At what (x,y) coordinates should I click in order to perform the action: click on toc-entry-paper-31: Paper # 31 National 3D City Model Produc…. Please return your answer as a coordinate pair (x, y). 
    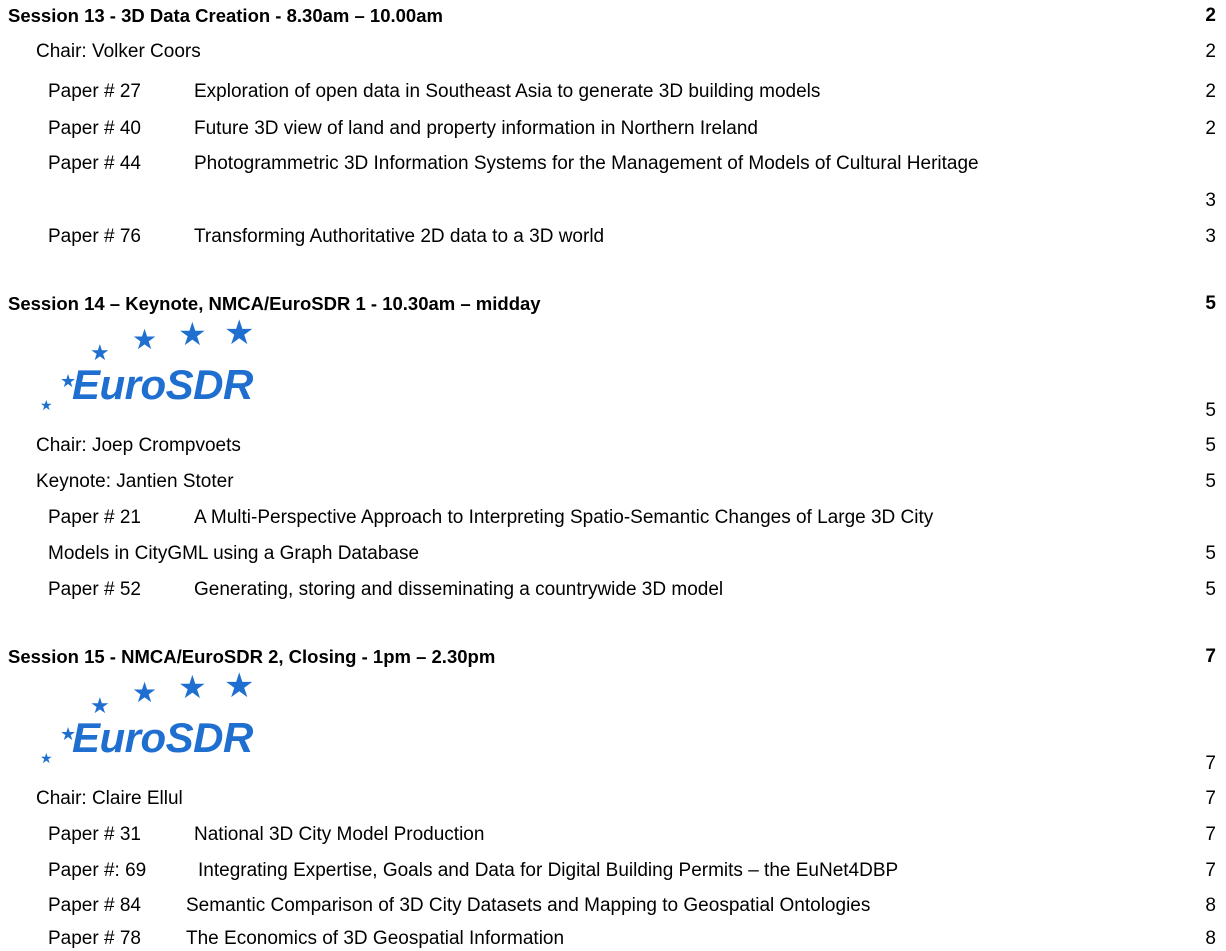
    Looking at the image, I should click on (608, 835).